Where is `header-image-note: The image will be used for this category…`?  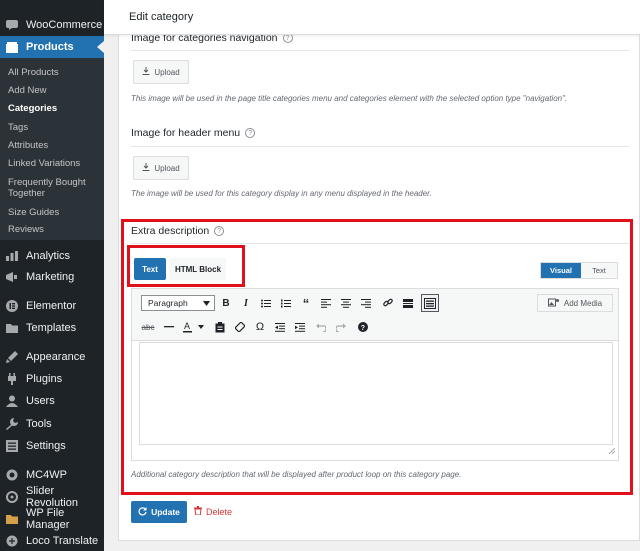 header-image-note: The image will be used for this category… is located at coordinates (281, 193).